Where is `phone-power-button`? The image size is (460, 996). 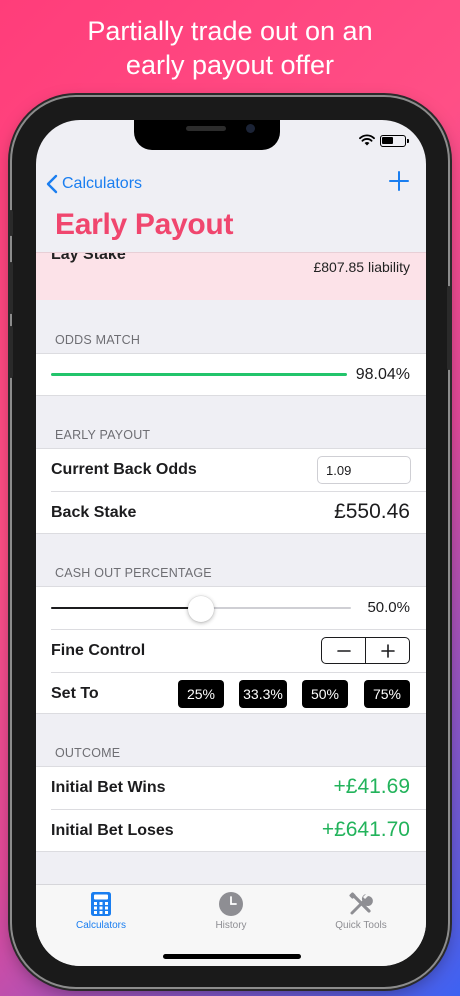 phone-power-button is located at coordinates (449, 328).